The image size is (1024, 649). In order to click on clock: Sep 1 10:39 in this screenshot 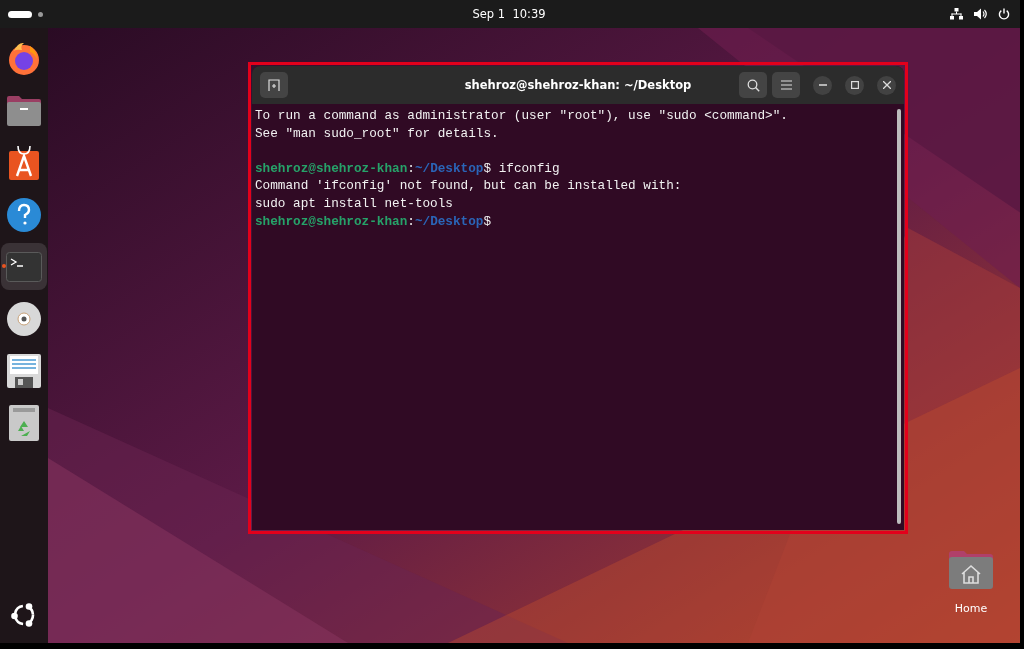, I will do `click(509, 14)`.